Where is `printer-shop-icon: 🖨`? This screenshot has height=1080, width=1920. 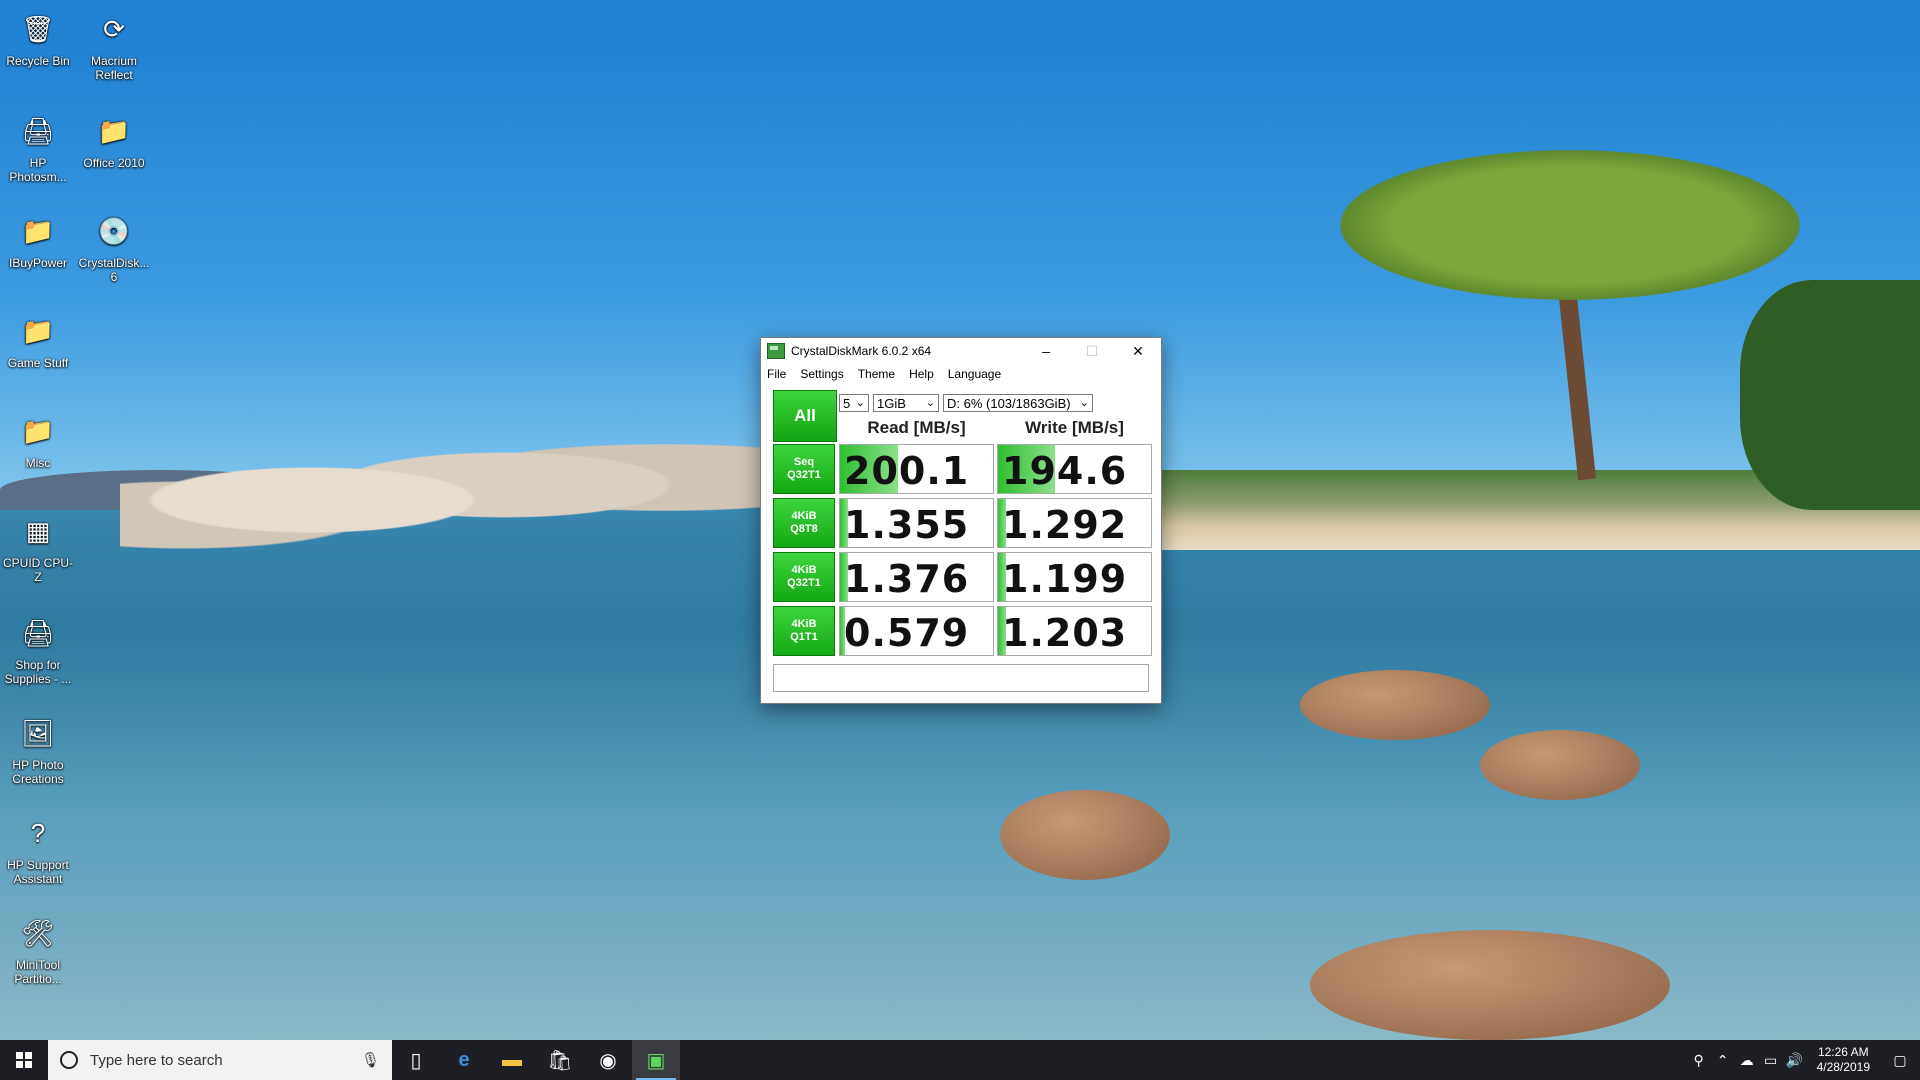
printer-shop-icon: 🖨 is located at coordinates (38, 633).